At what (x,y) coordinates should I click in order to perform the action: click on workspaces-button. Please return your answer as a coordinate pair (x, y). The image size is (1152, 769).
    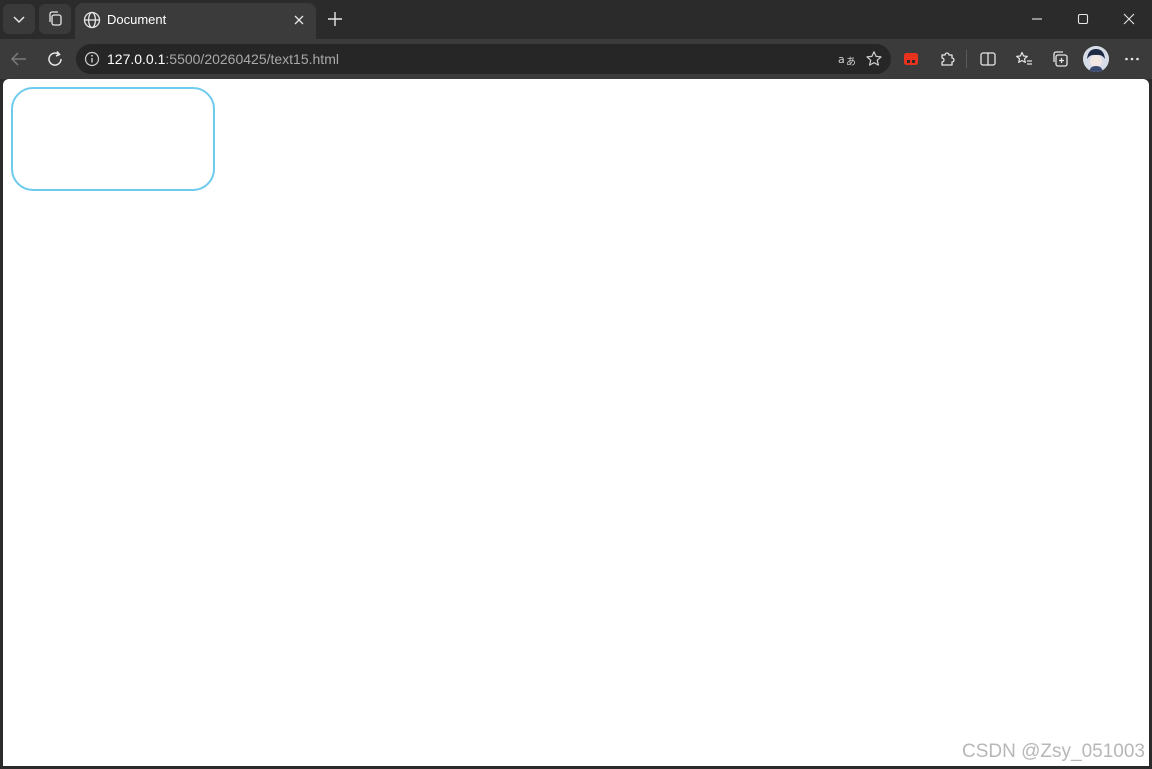
    Looking at the image, I should click on (55, 19).